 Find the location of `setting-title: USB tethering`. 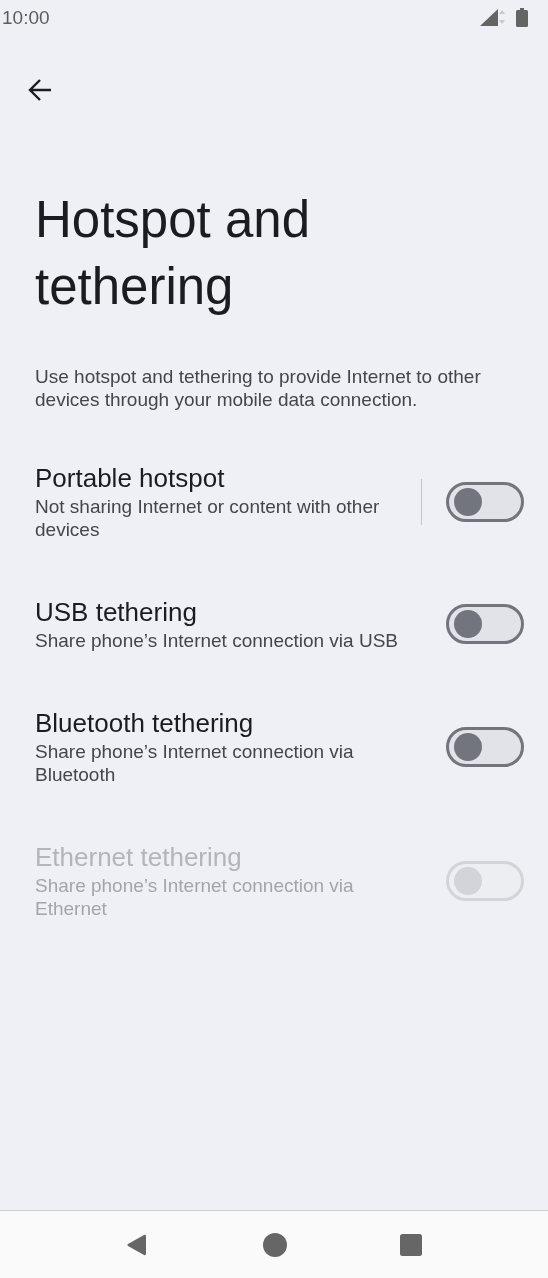

setting-title: USB tethering is located at coordinates (116, 612).